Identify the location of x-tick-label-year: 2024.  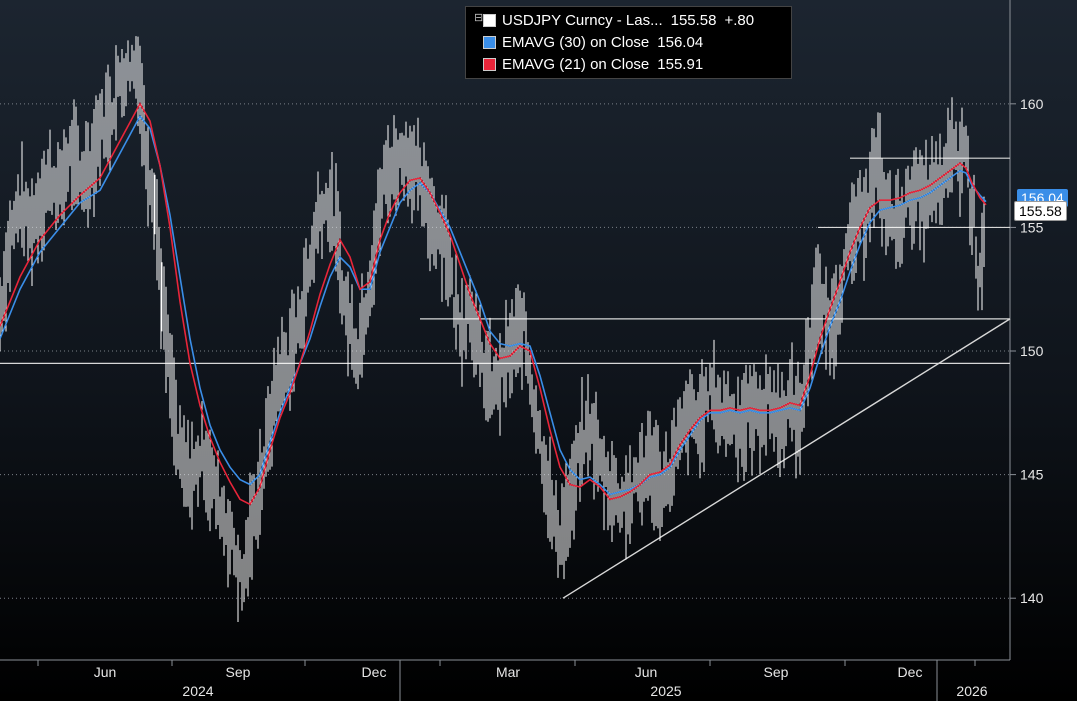
(197, 691).